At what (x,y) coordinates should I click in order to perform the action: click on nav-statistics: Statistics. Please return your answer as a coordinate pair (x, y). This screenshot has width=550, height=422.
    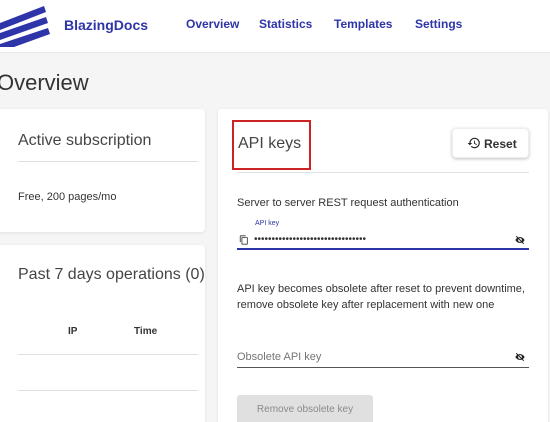
    Looking at the image, I should click on (285, 24).